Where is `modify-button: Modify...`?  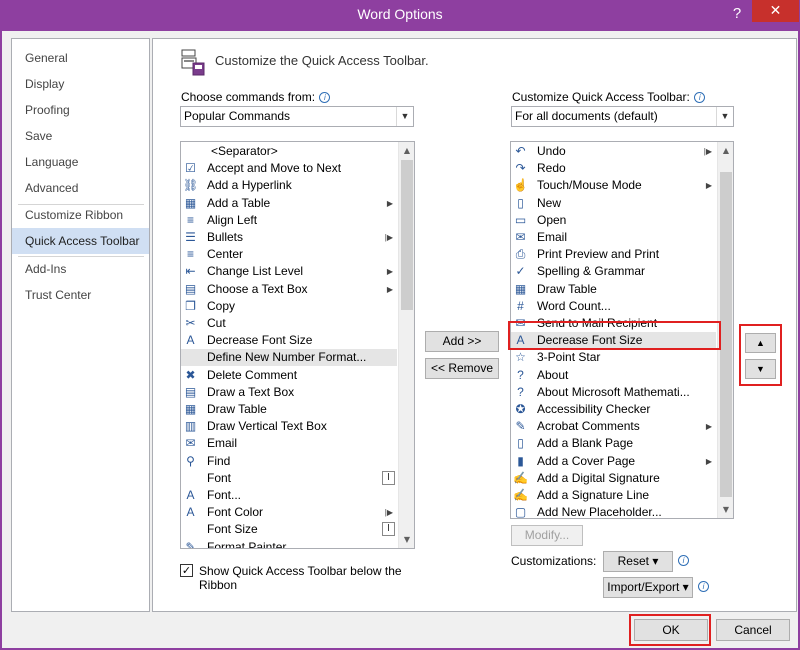
modify-button: Modify... is located at coordinates (547, 535).